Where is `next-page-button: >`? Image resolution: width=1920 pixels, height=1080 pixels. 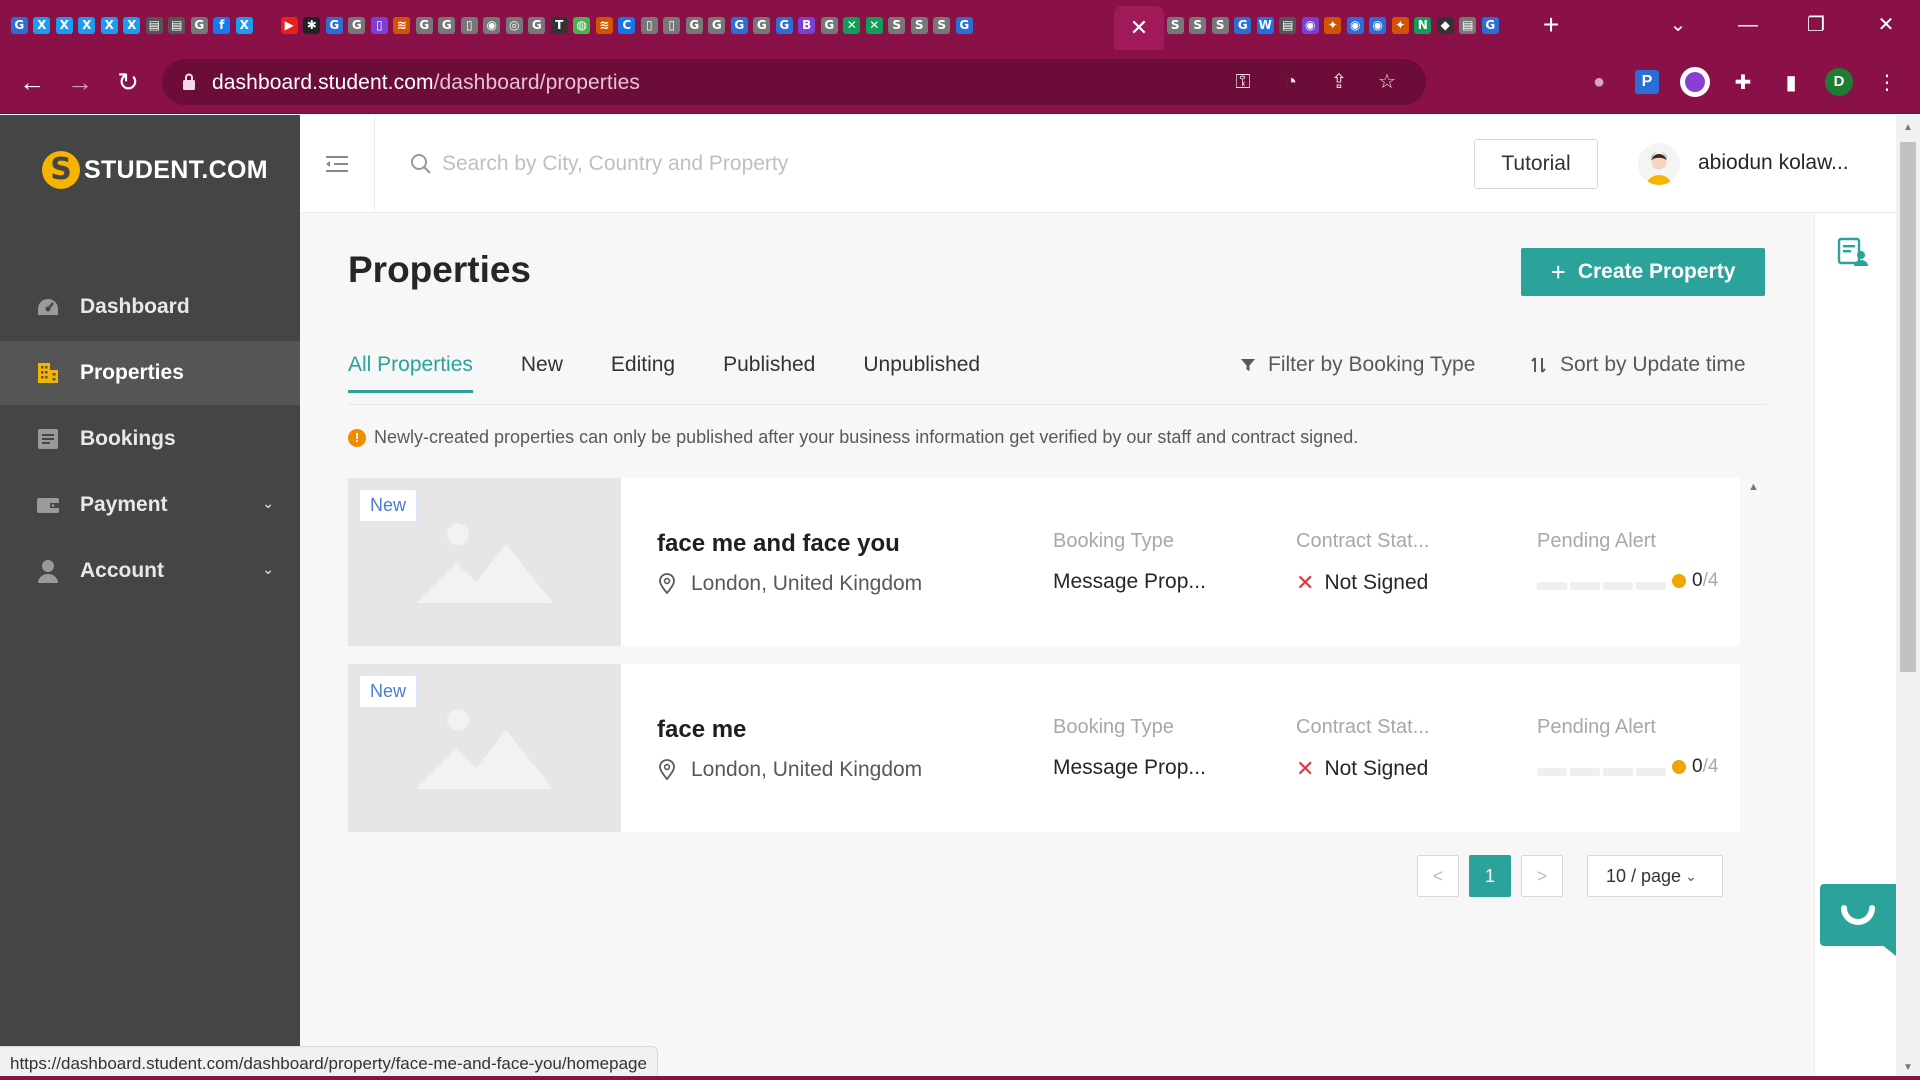
next-page-button: > is located at coordinates (1542, 876).